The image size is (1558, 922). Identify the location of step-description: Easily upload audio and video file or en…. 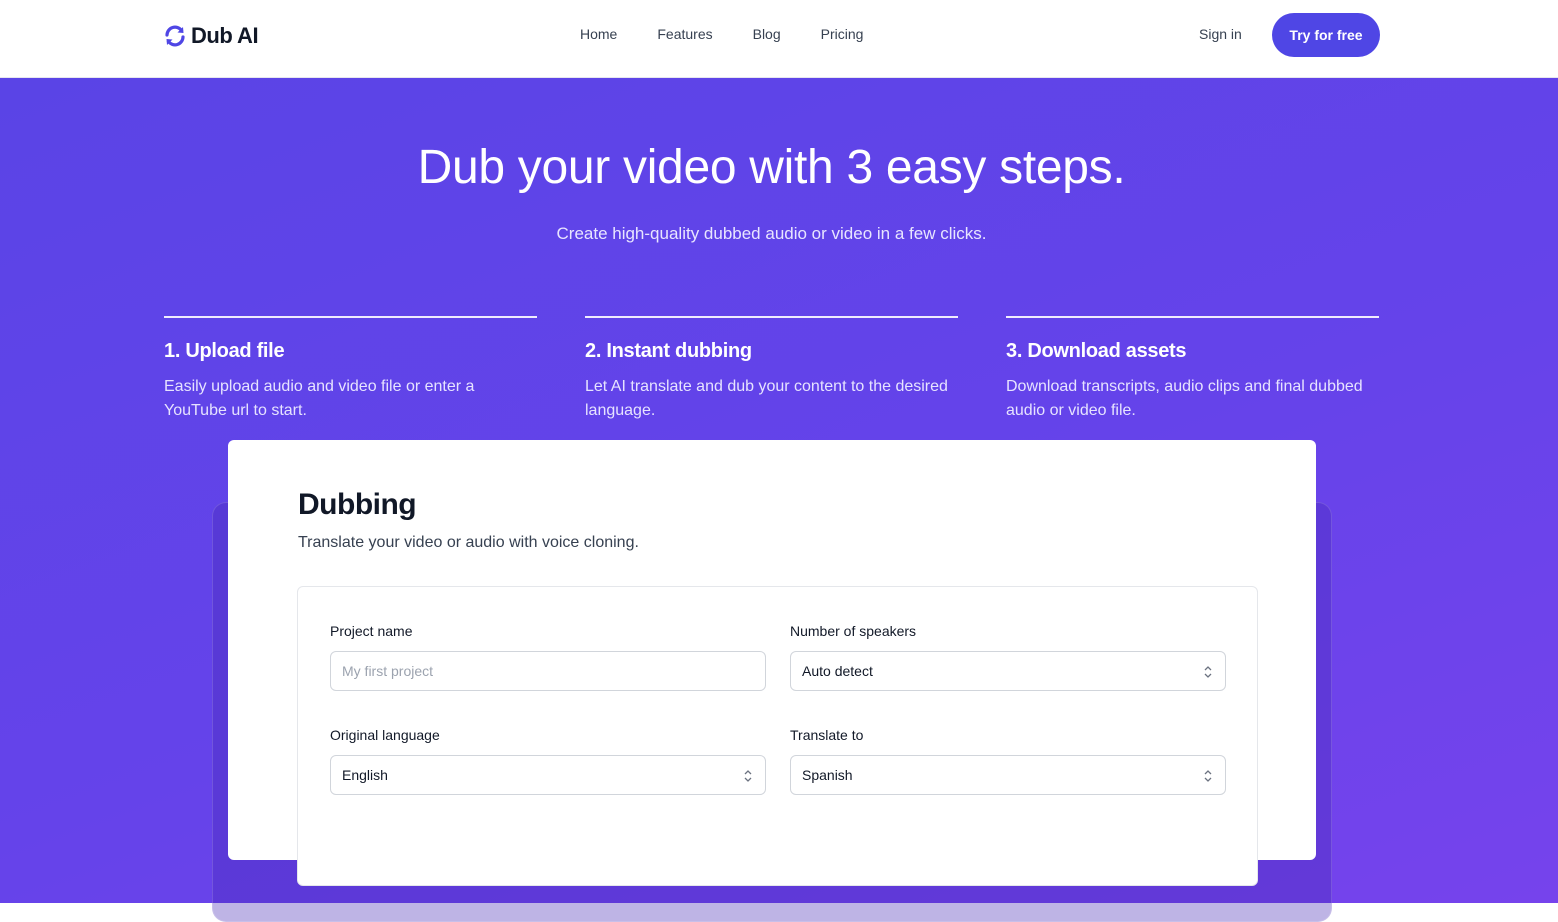
(319, 398).